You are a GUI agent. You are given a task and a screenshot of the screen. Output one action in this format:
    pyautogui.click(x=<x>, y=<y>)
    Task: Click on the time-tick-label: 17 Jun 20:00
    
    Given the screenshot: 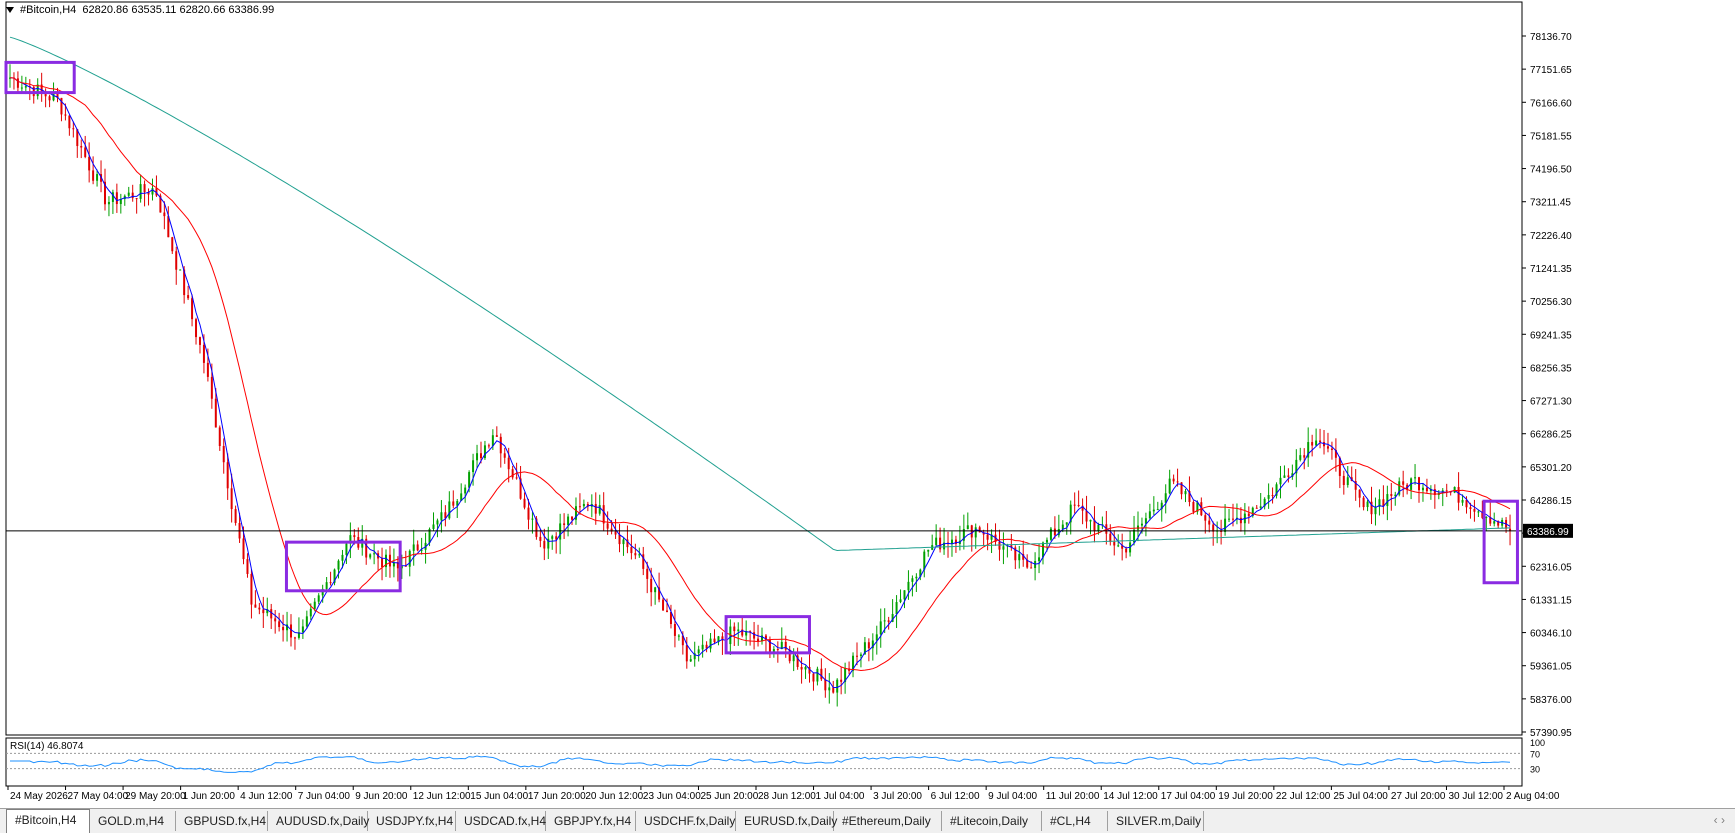 What is the action you would take?
    pyautogui.click(x=557, y=796)
    